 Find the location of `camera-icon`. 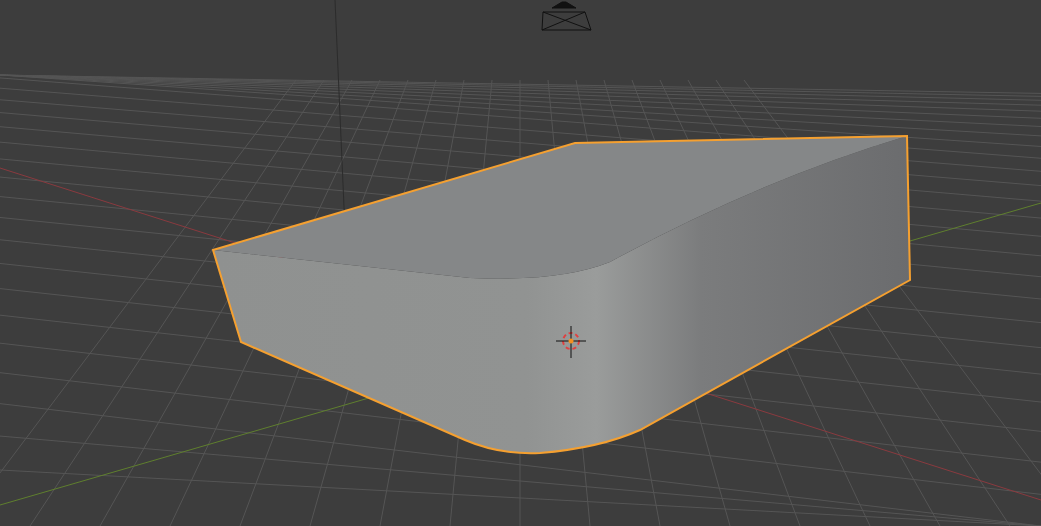

camera-icon is located at coordinates (566, 16).